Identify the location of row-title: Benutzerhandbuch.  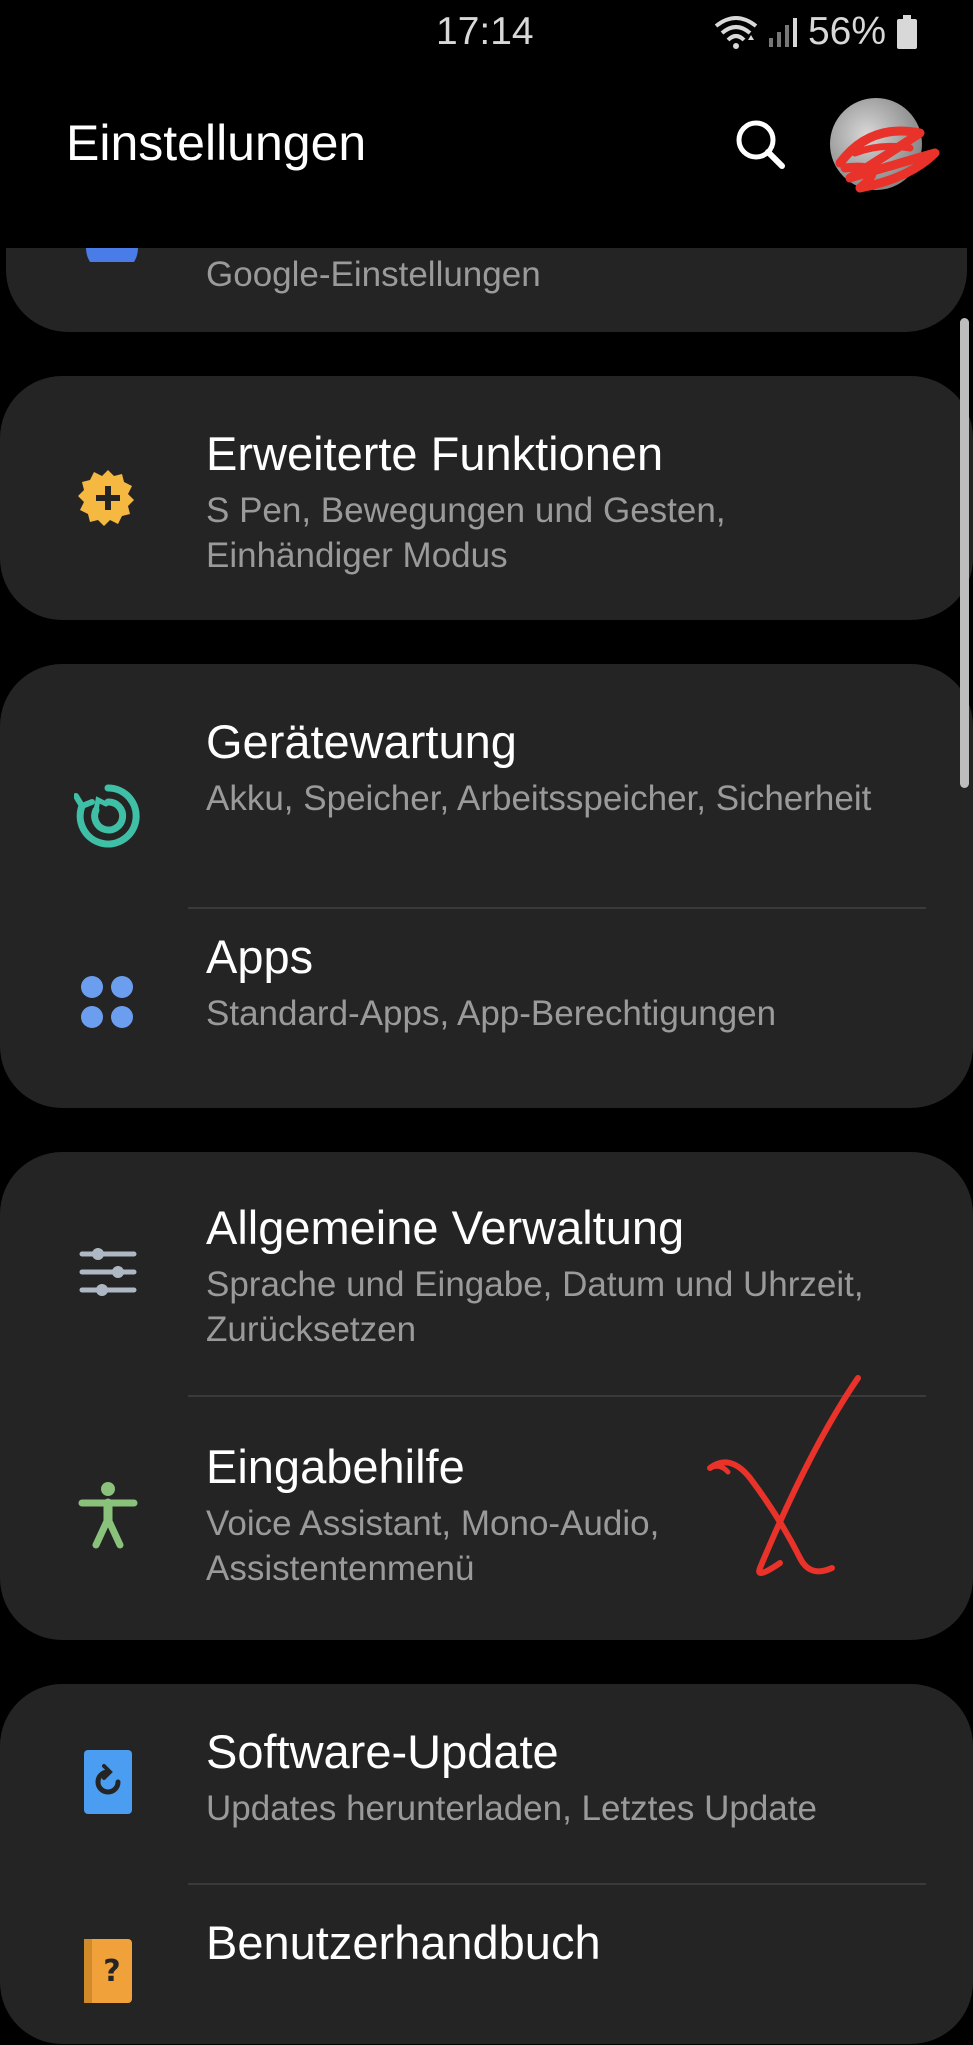
(403, 1942).